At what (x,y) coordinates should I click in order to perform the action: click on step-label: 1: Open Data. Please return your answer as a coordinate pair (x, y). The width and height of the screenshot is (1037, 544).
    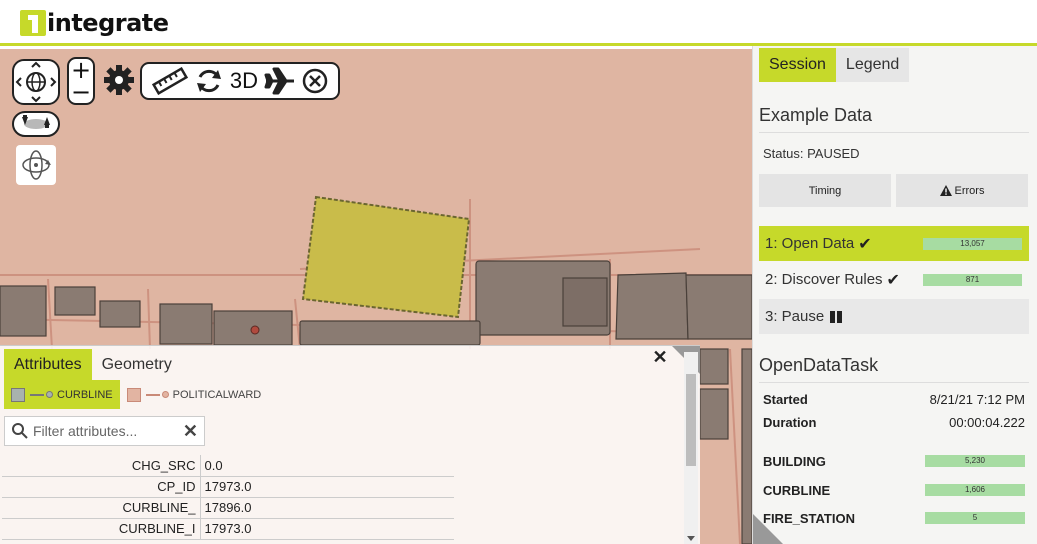
    Looking at the image, I should click on (810, 243).